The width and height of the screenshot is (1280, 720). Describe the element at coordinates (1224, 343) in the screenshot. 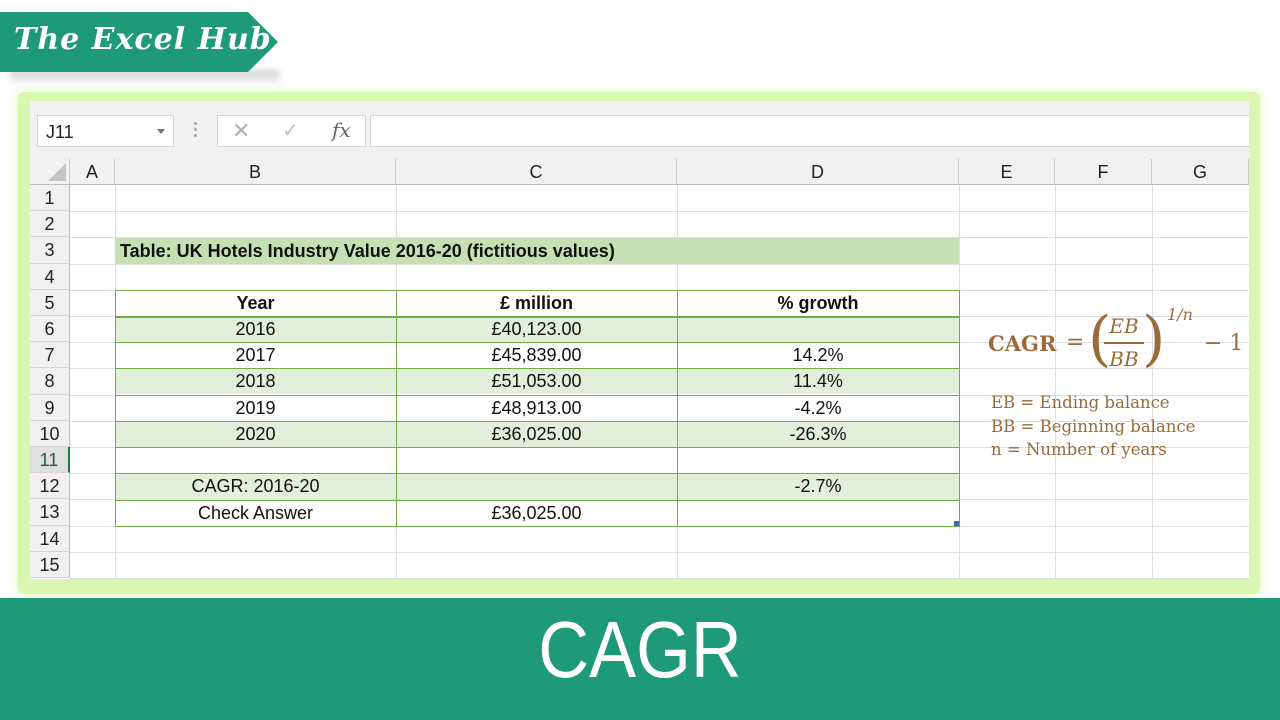

I see `formula-minus-one: − 1` at that location.